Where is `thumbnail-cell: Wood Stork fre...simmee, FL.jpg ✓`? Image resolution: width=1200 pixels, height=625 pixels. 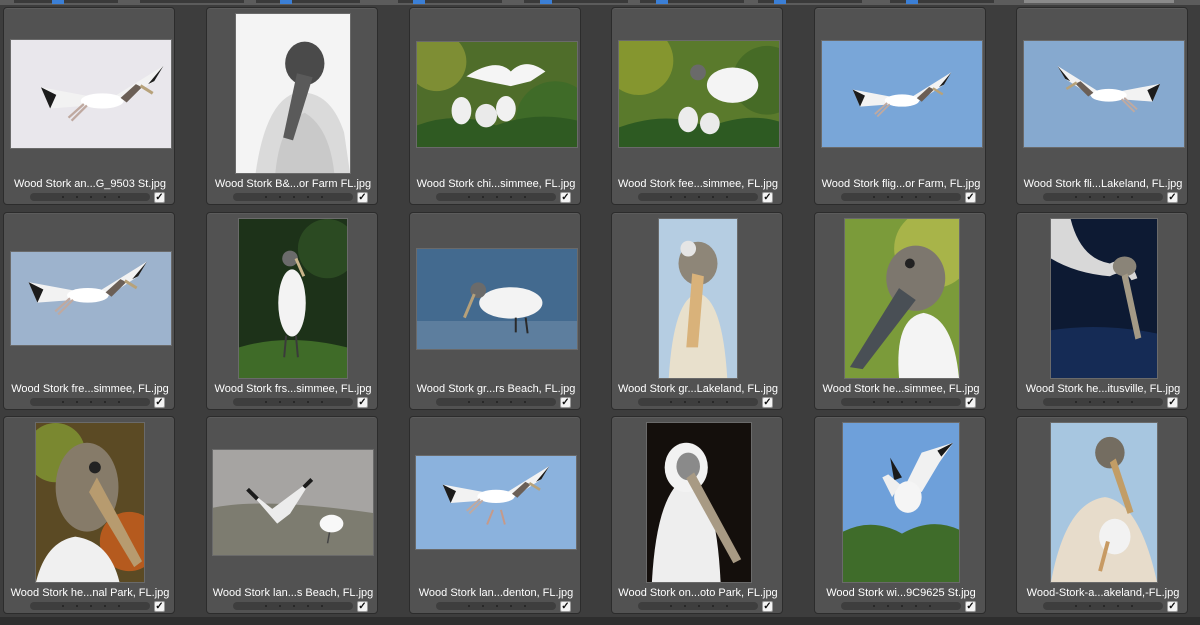
thumbnail-cell: Wood Stork fre...simmee, FL.jpg ✓ is located at coordinates (89, 311).